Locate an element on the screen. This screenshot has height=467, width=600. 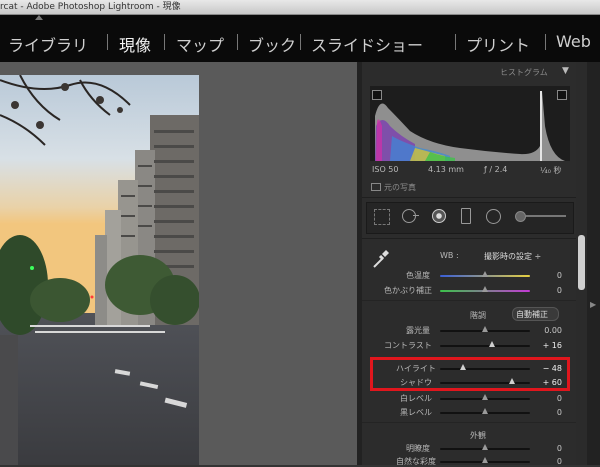
shadows-slider-thumb is located at coordinates (512, 381).